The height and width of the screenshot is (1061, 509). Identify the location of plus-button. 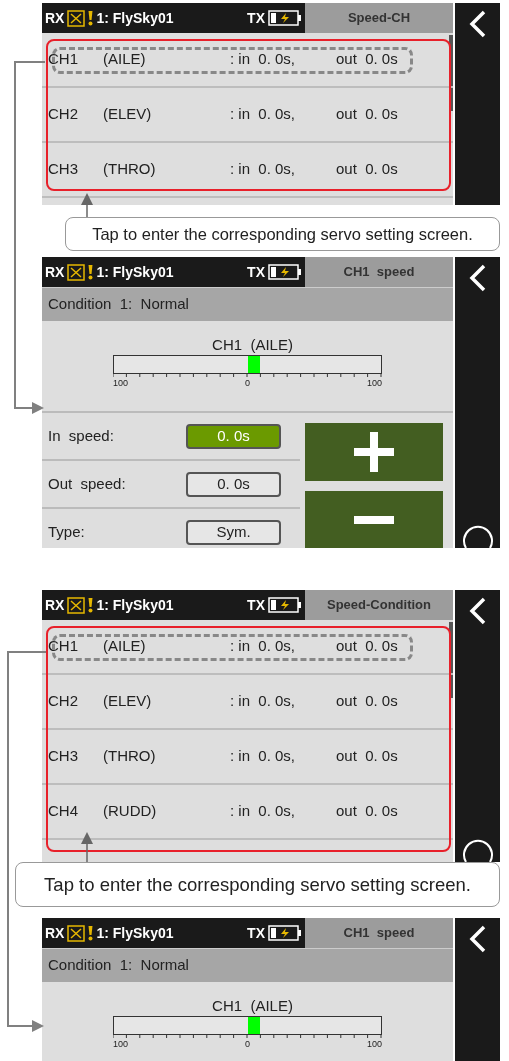
(374, 452).